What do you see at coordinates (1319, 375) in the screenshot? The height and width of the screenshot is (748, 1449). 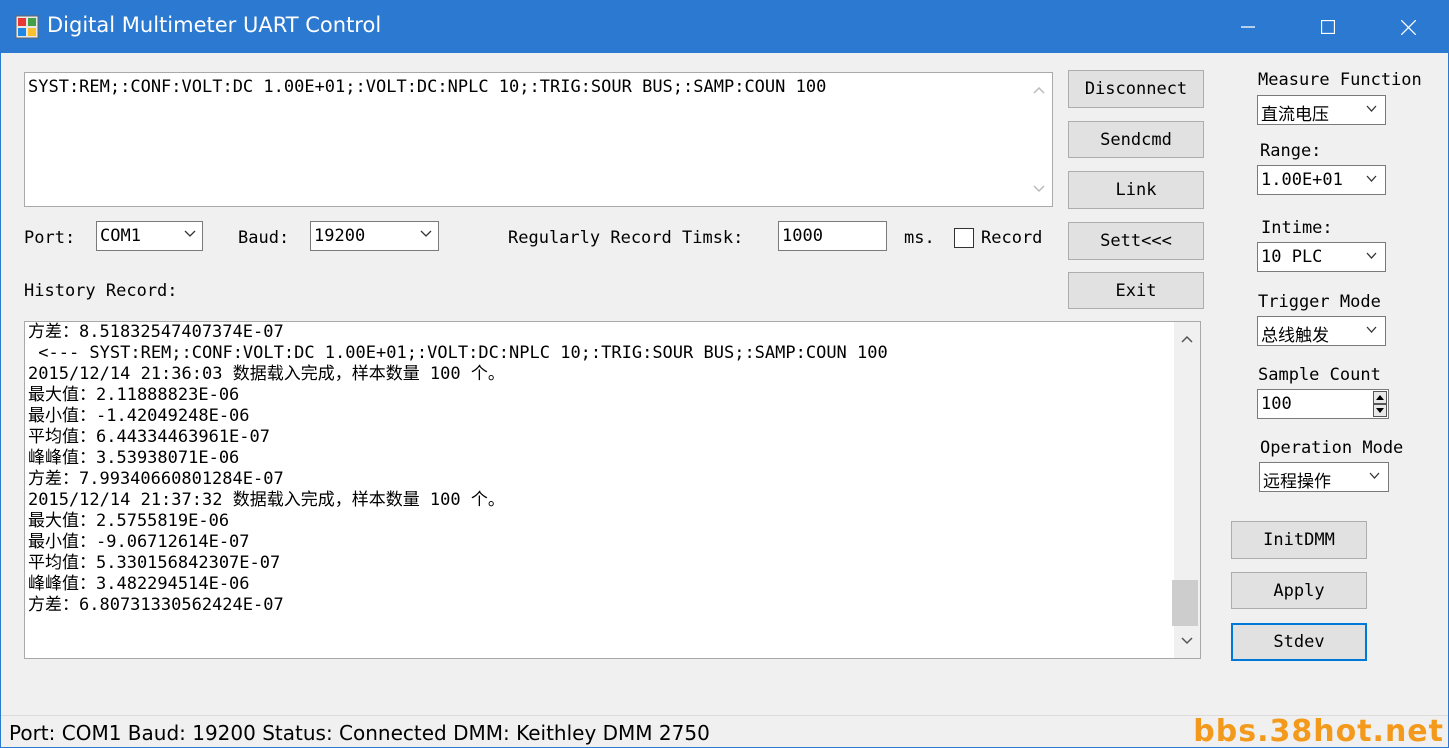 I see `sample-count-label: Sample Count` at bounding box center [1319, 375].